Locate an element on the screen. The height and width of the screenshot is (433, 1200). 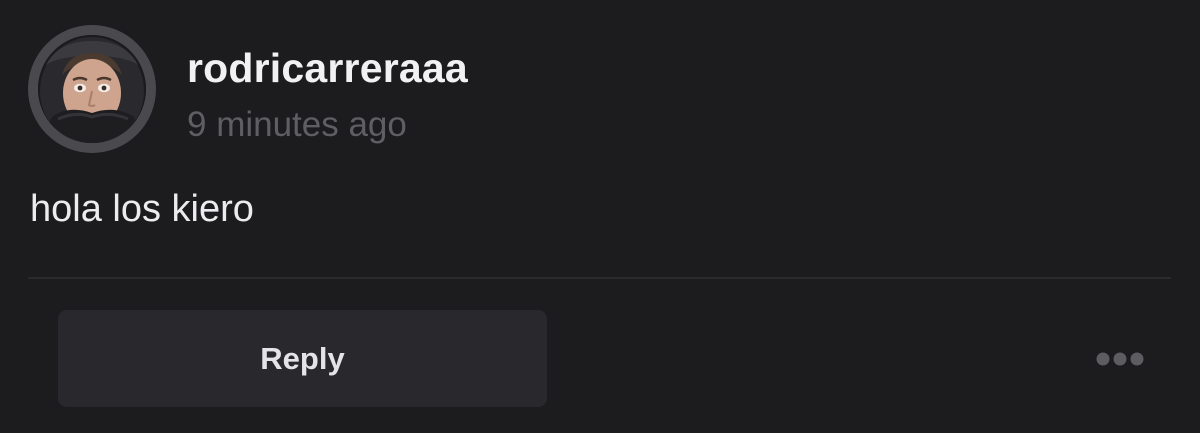
divider is located at coordinates (599, 278).